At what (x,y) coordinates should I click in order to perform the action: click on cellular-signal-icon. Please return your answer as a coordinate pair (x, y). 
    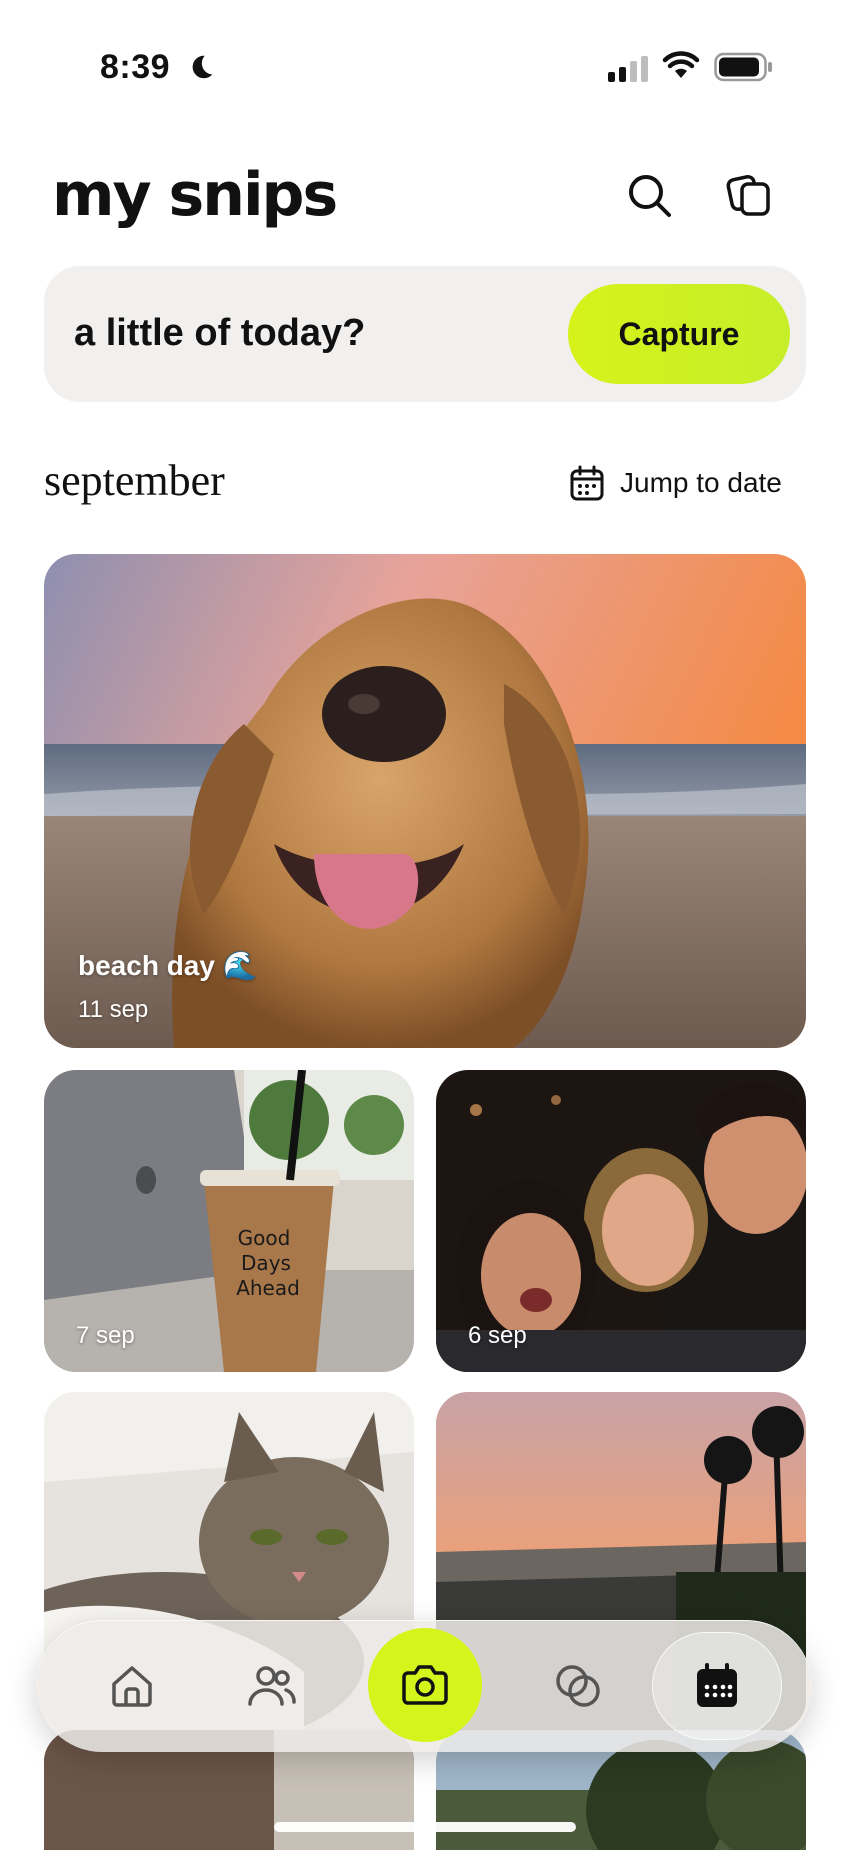
    Looking at the image, I should click on (628, 69).